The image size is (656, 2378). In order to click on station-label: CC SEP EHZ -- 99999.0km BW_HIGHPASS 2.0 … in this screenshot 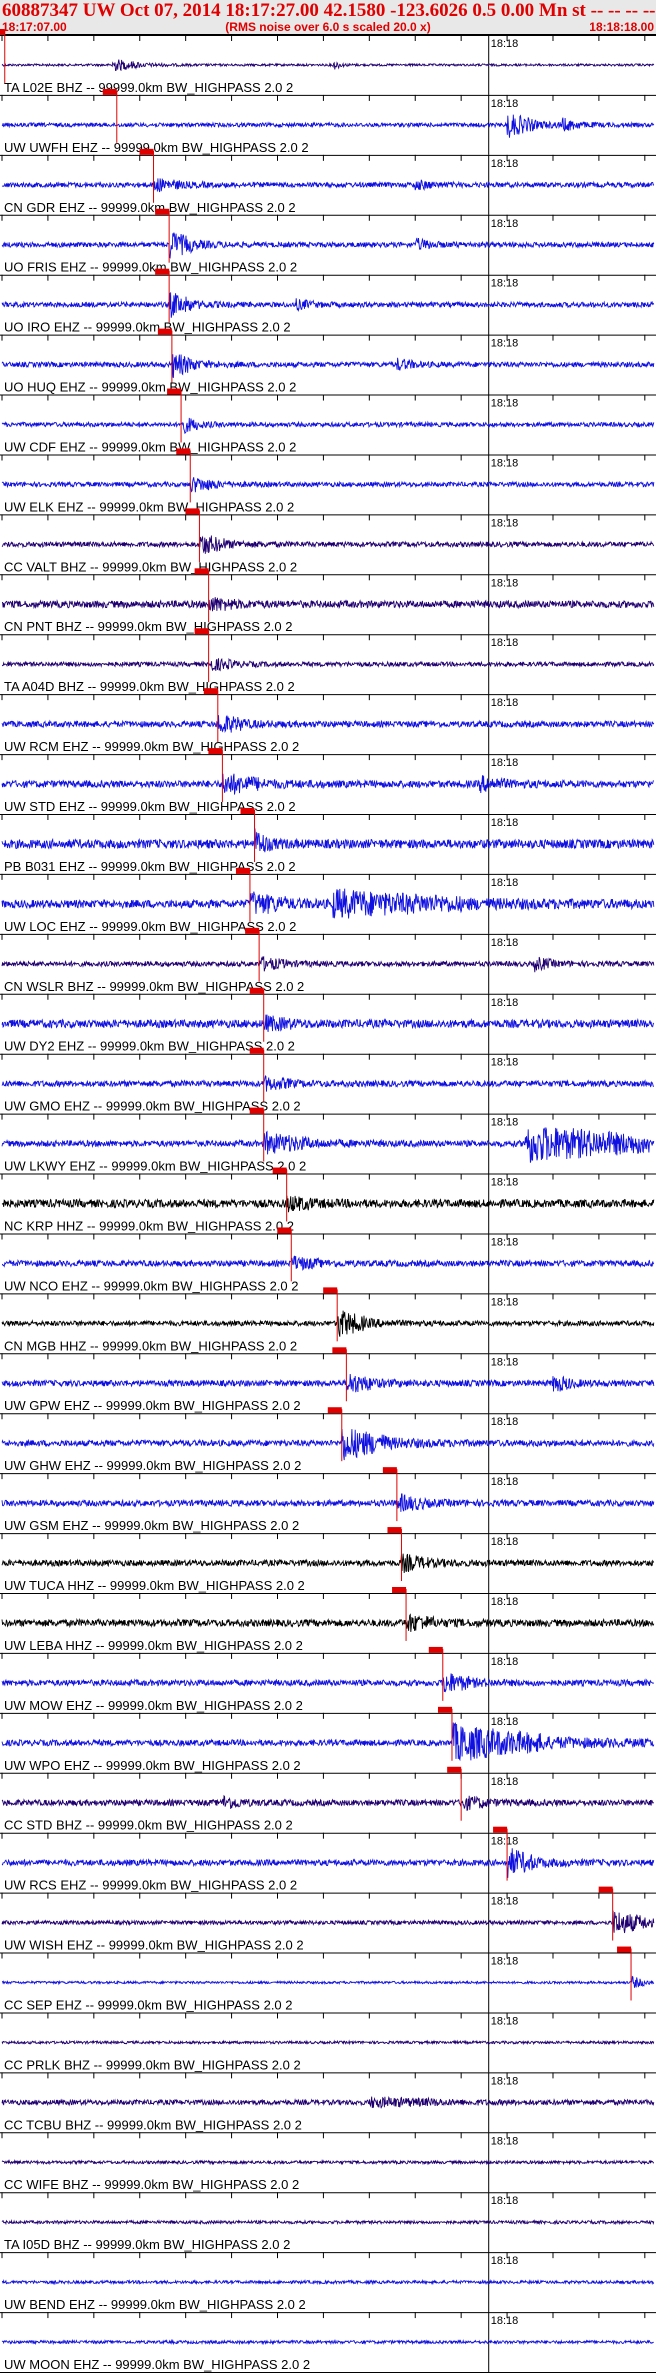, I will do `click(148, 2004)`.